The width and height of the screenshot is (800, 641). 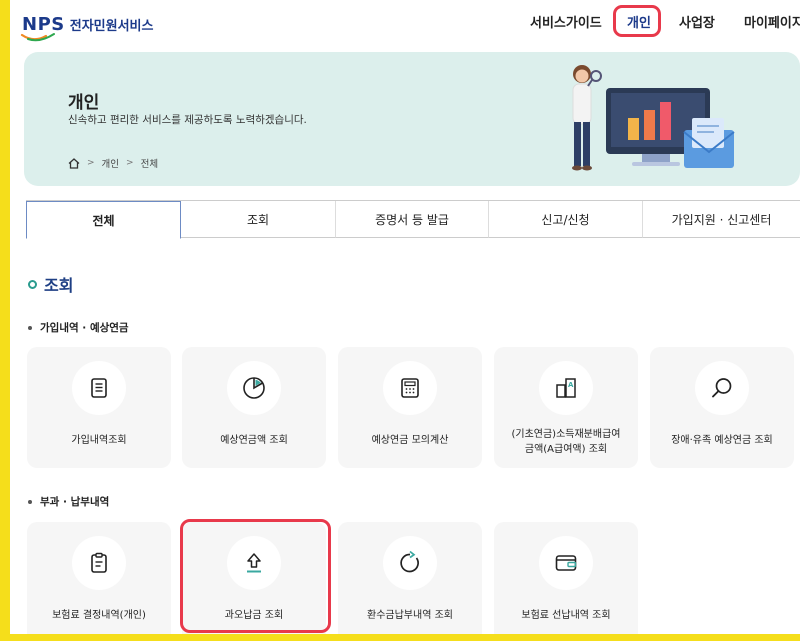 I want to click on logo: NPS 전자민원서비스, so click(x=87, y=26).